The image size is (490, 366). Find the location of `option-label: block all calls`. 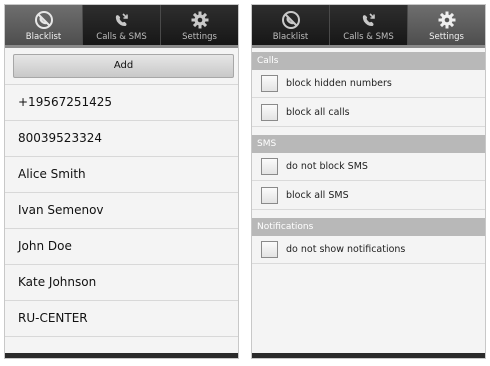

option-label: block all calls is located at coordinates (318, 112).